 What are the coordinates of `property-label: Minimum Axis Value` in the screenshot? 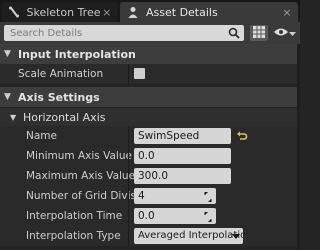 It's located at (79, 156).